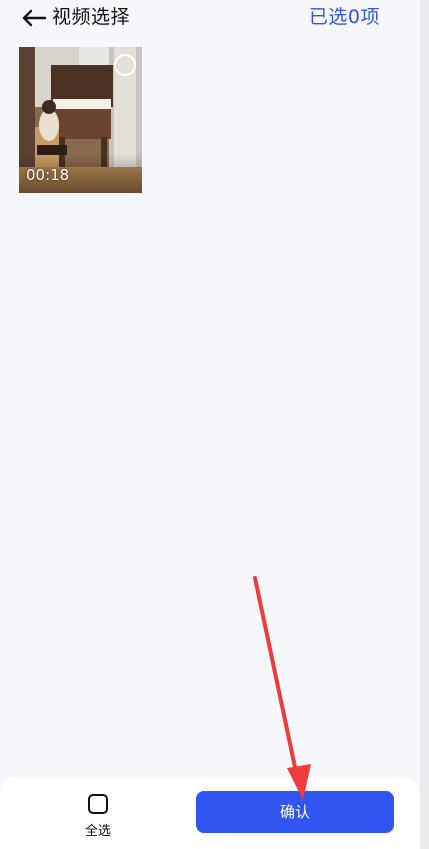 This screenshot has height=849, width=429. Describe the element at coordinates (344, 17) in the screenshot. I see `selected-count: 已选0项` at that location.